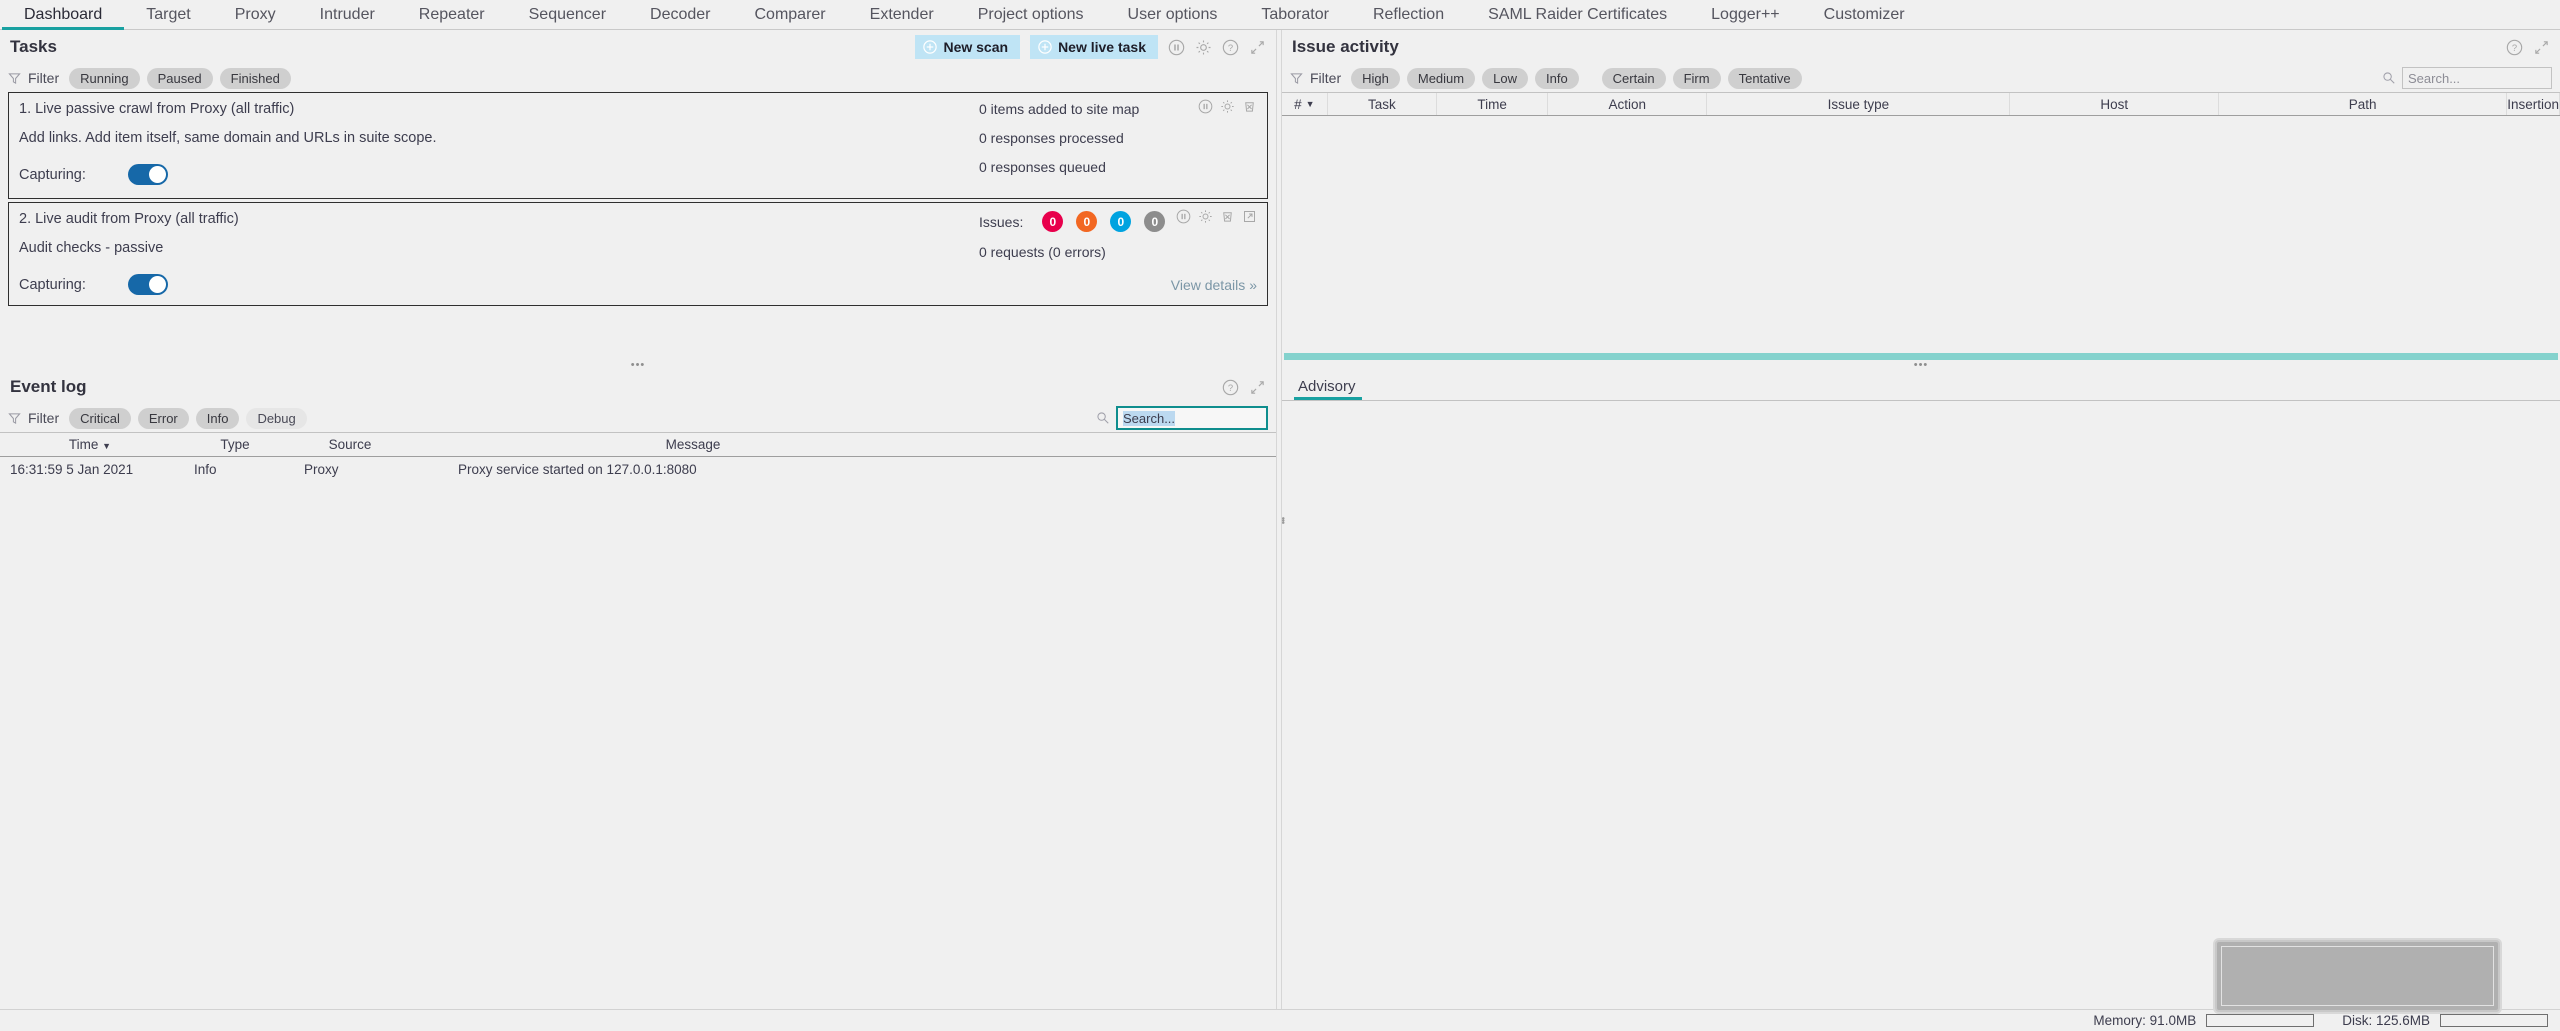  What do you see at coordinates (638, 78) in the screenshot?
I see `tasks-filter-bar: Filter Running Paused Finished` at bounding box center [638, 78].